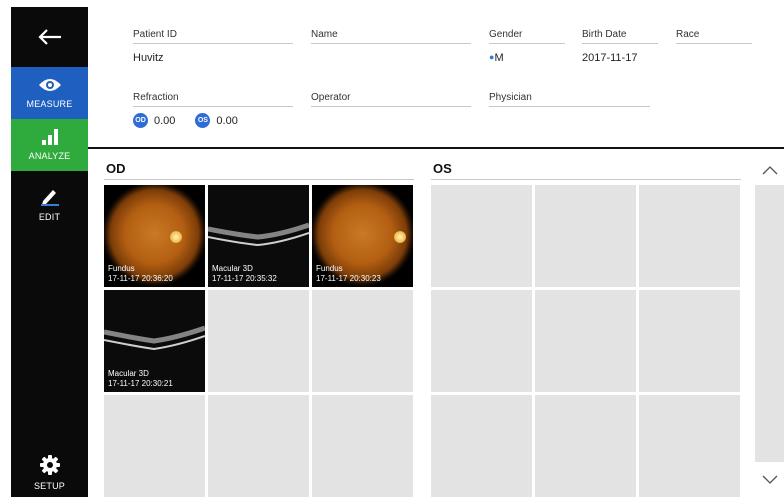 This screenshot has height=497, width=784. Describe the element at coordinates (620, 47) in the screenshot. I see `birth-date-field: Birth Date 2017-11-17` at that location.